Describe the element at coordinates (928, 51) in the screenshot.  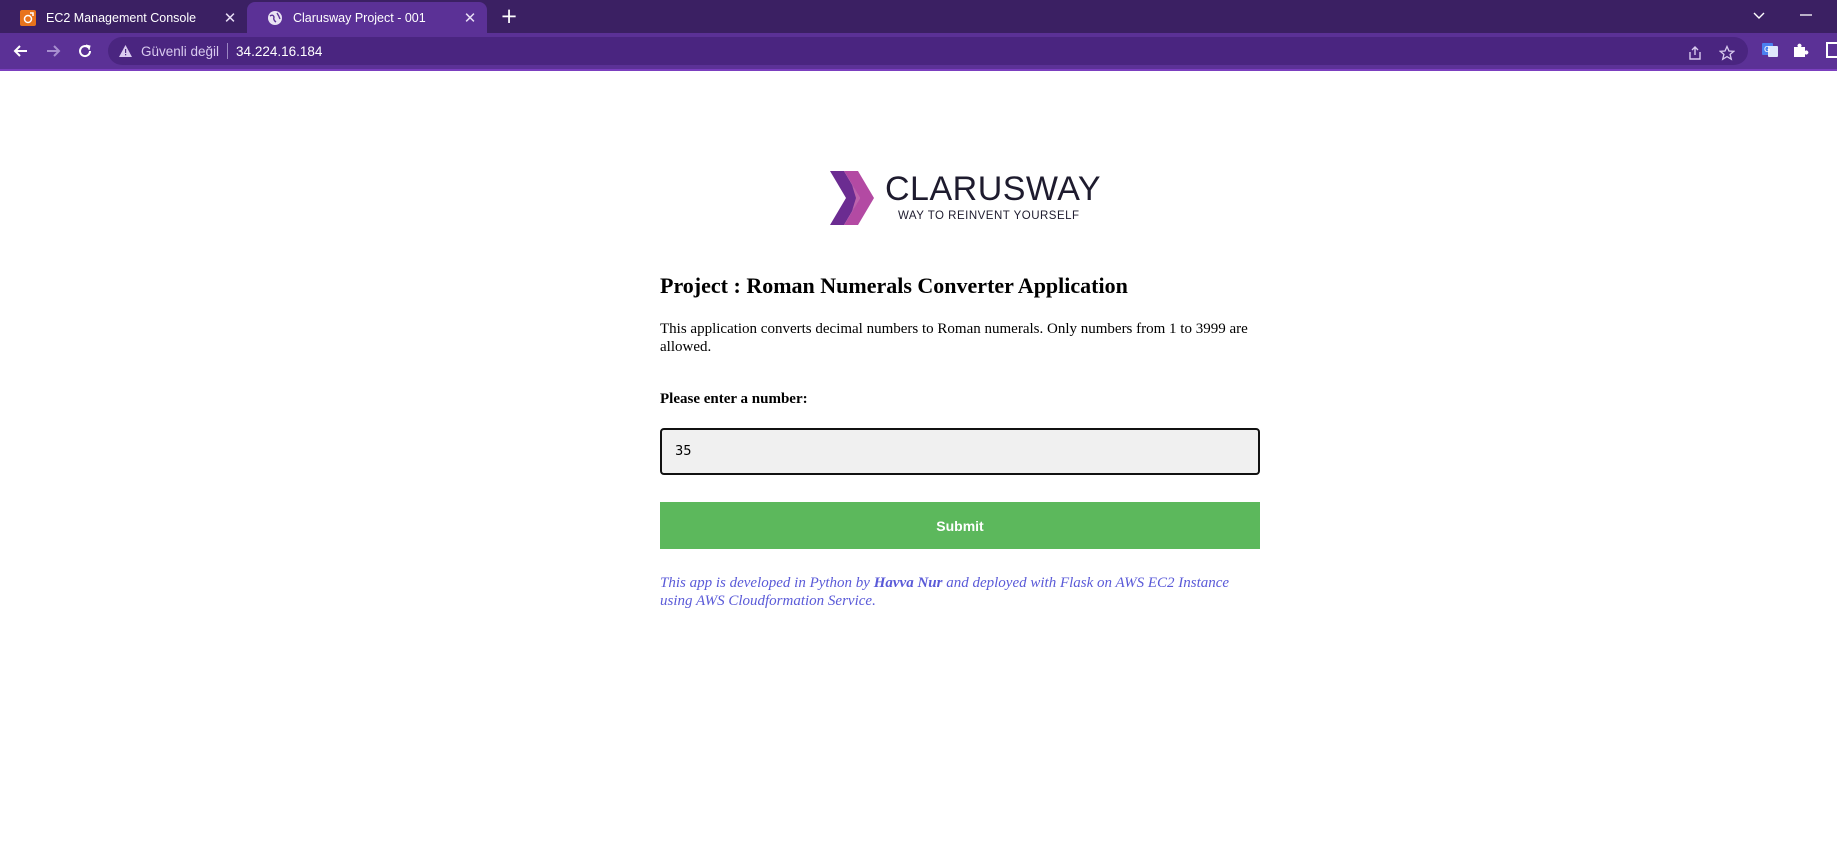
I see `address-bar: Güvenli değil 34.224.16.184` at that location.